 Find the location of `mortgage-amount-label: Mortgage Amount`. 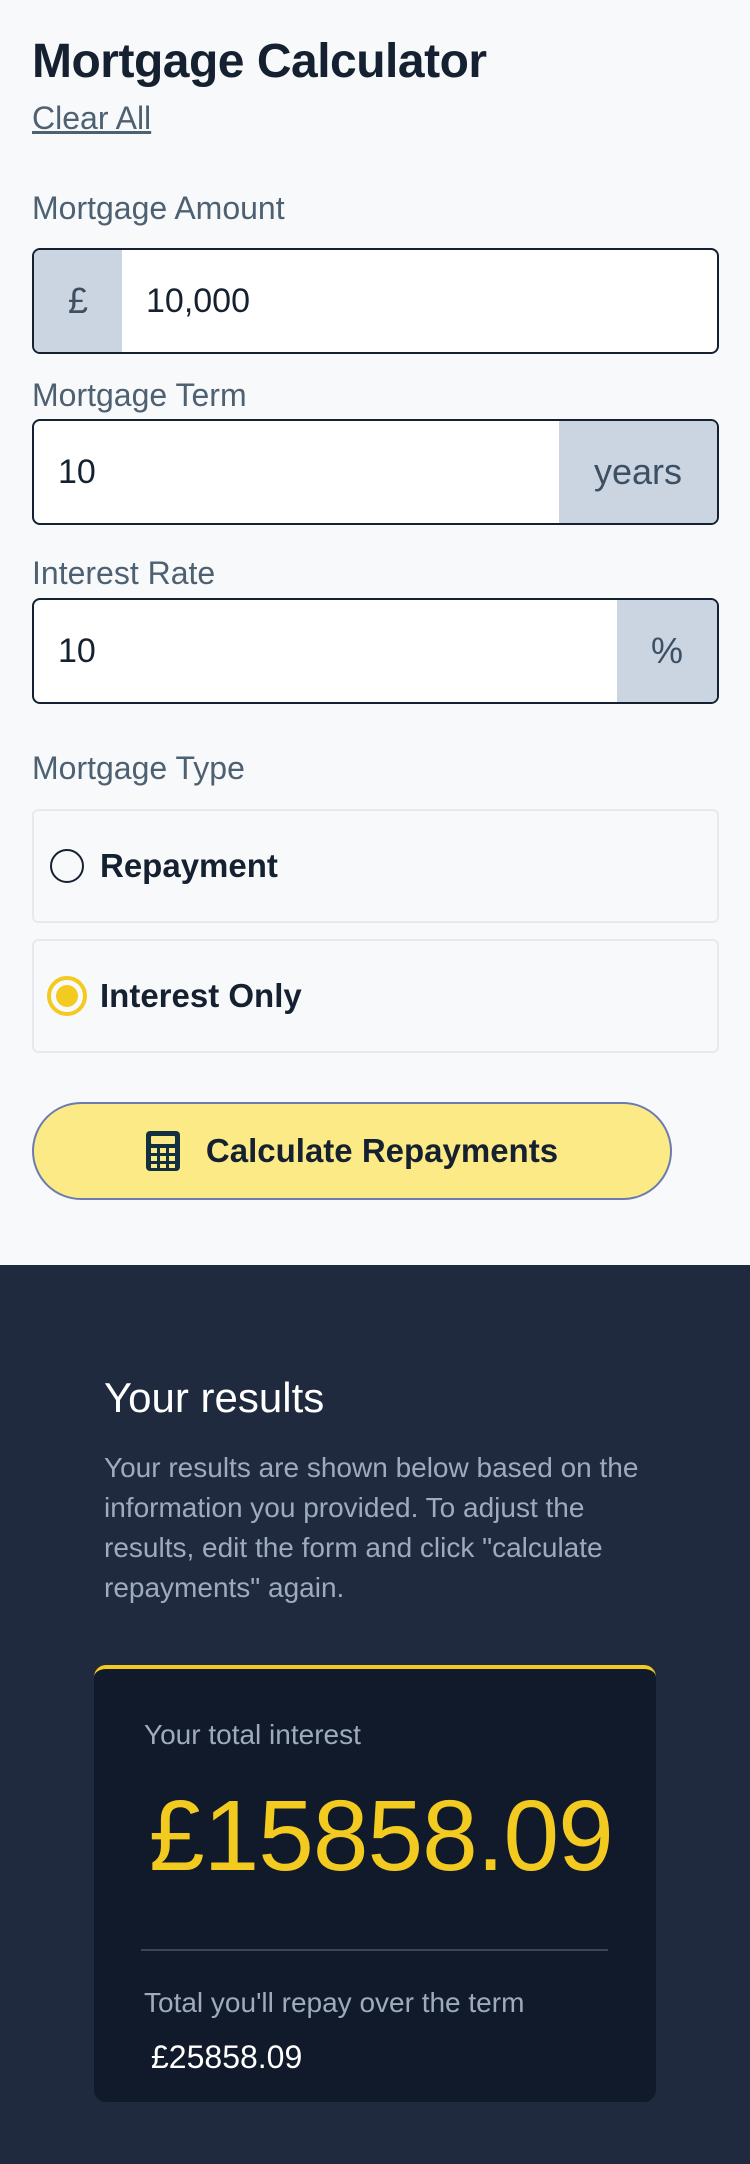

mortgage-amount-label: Mortgage Amount is located at coordinates (158, 208).